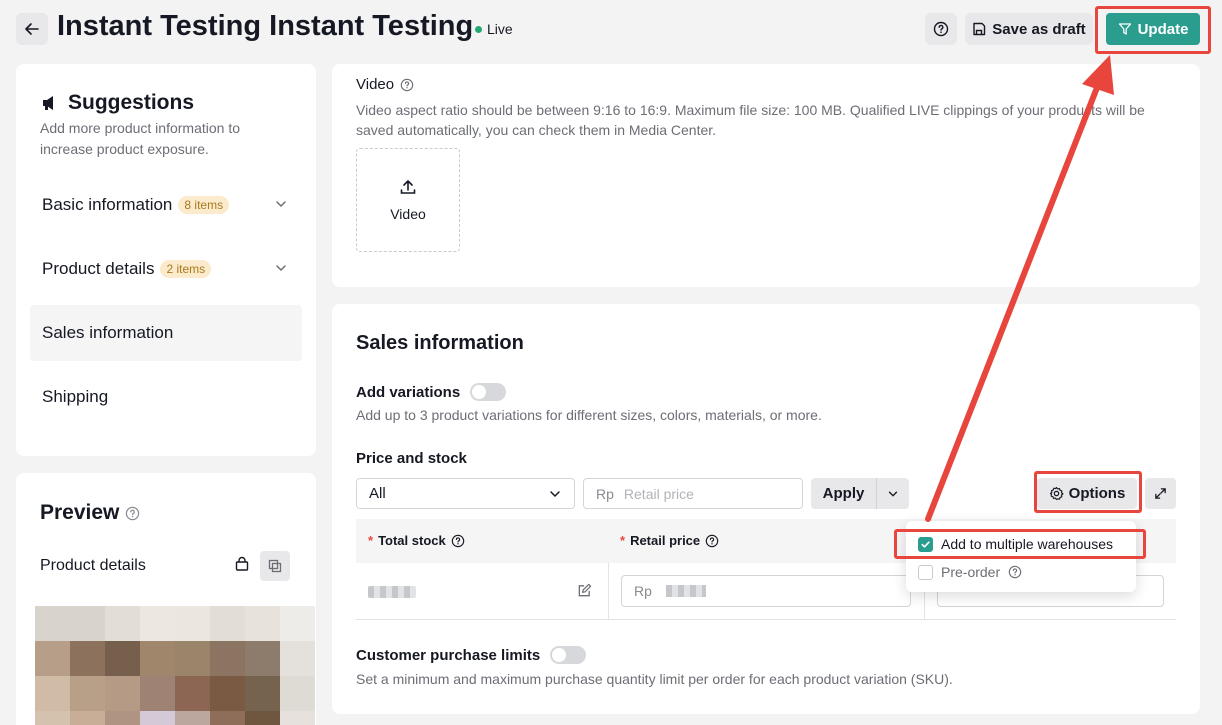 The width and height of the screenshot is (1222, 725). Describe the element at coordinates (1015, 544) in the screenshot. I see `option-multiple-warehouses: Add to multiple warehouses` at that location.